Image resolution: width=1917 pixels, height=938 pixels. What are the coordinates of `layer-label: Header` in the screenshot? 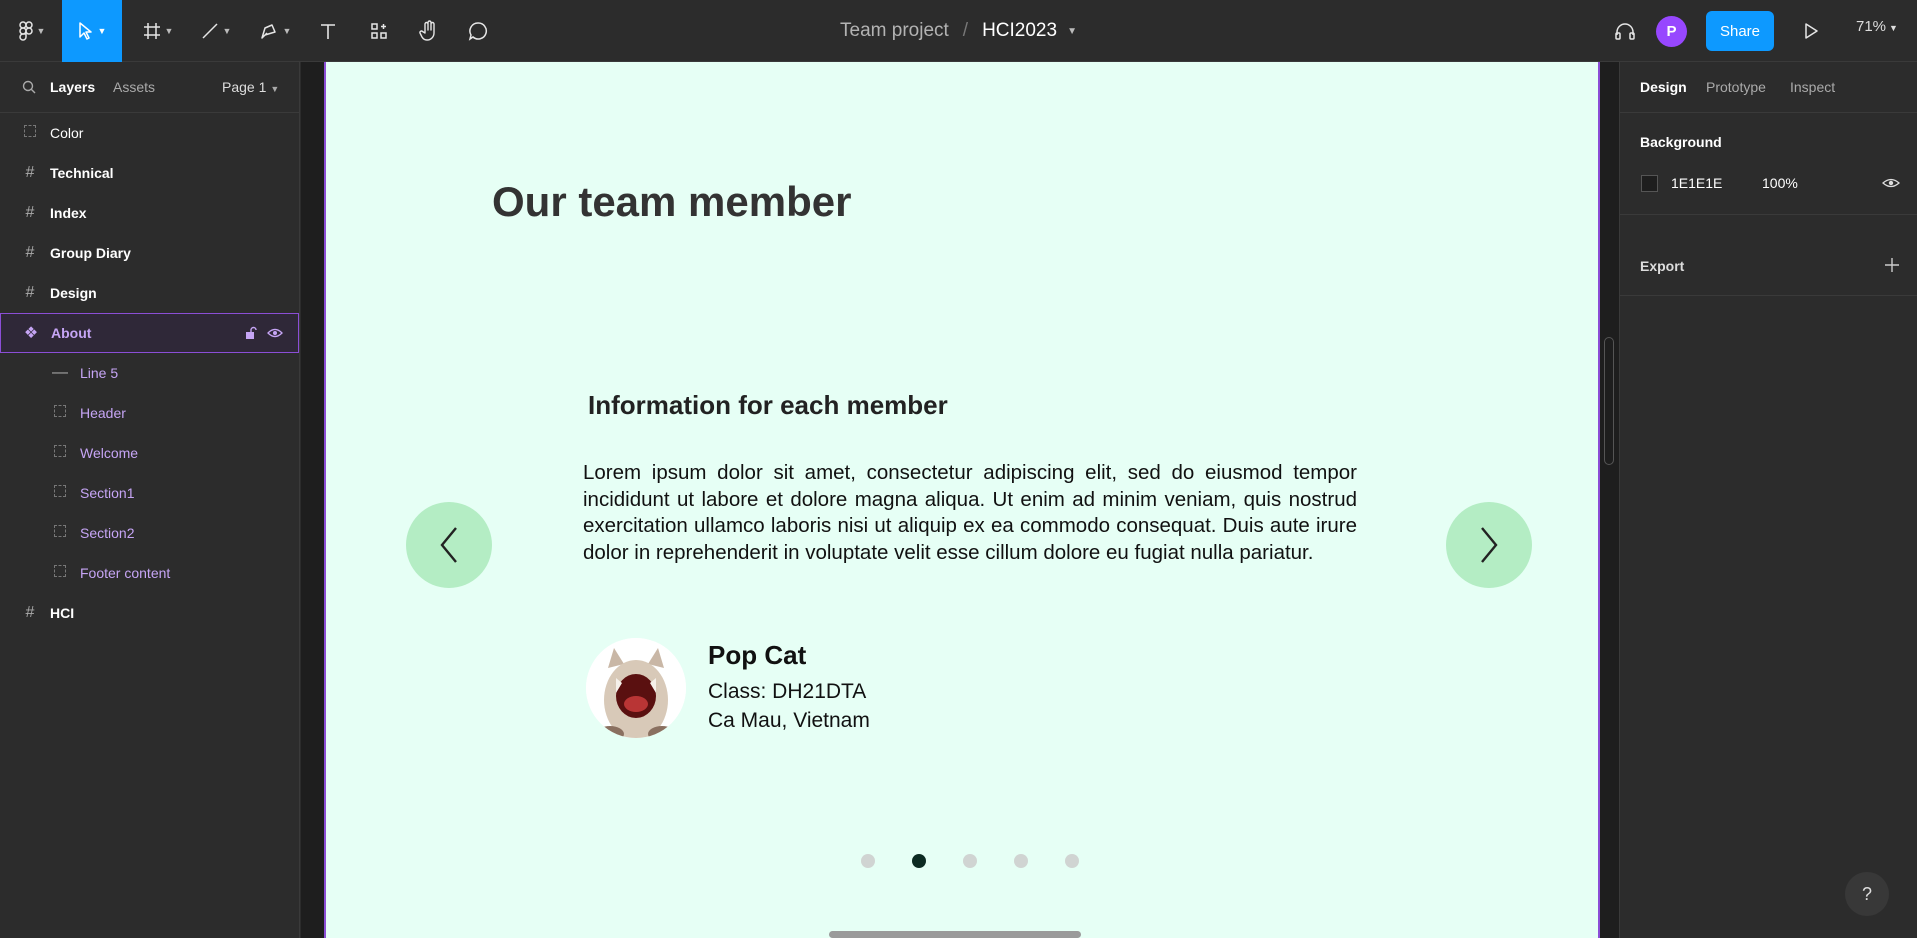 It's located at (103, 413).